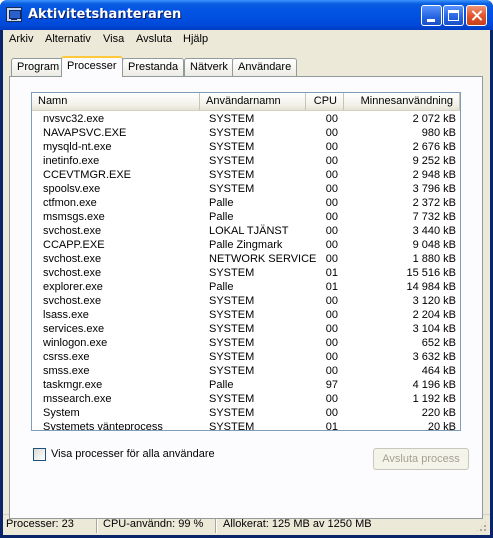  What do you see at coordinates (87, 175) in the screenshot?
I see `process-name: CCEVTMGR.EXE` at bounding box center [87, 175].